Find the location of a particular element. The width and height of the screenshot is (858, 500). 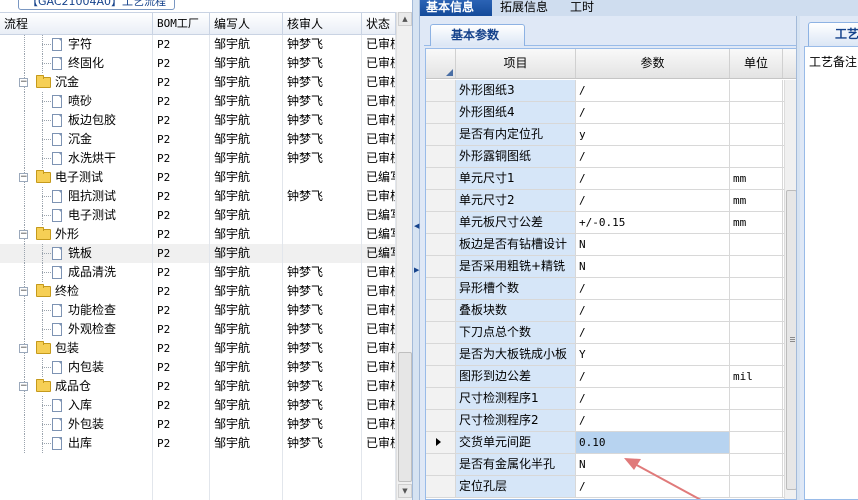

tree-node: 外形 is located at coordinates (57, 234).